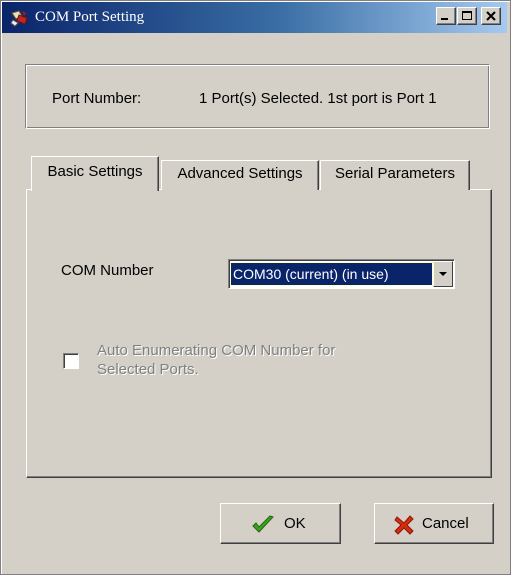 Image resolution: width=511 pixels, height=575 pixels. What do you see at coordinates (20, 18) in the screenshot?
I see `com-port-app-icon` at bounding box center [20, 18].